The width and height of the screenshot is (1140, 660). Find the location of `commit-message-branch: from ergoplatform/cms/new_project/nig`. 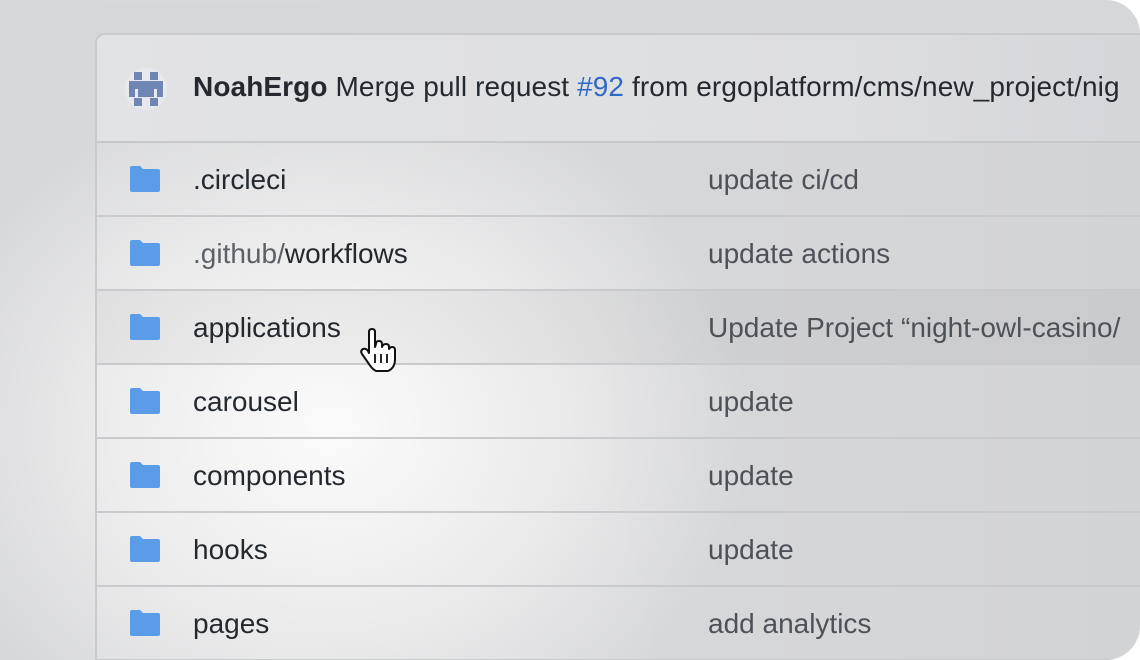

commit-message-branch: from ergoplatform/cms/new_project/nig is located at coordinates (872, 86).